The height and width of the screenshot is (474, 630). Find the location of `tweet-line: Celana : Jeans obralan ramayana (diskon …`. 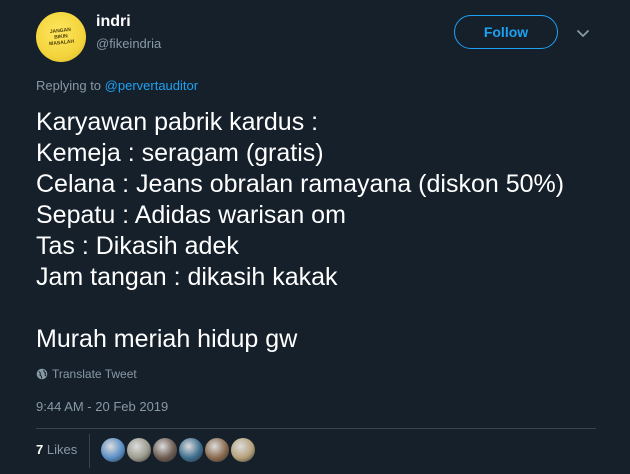

tweet-line: Celana : Jeans obralan ramayana (diskon … is located at coordinates (300, 184).